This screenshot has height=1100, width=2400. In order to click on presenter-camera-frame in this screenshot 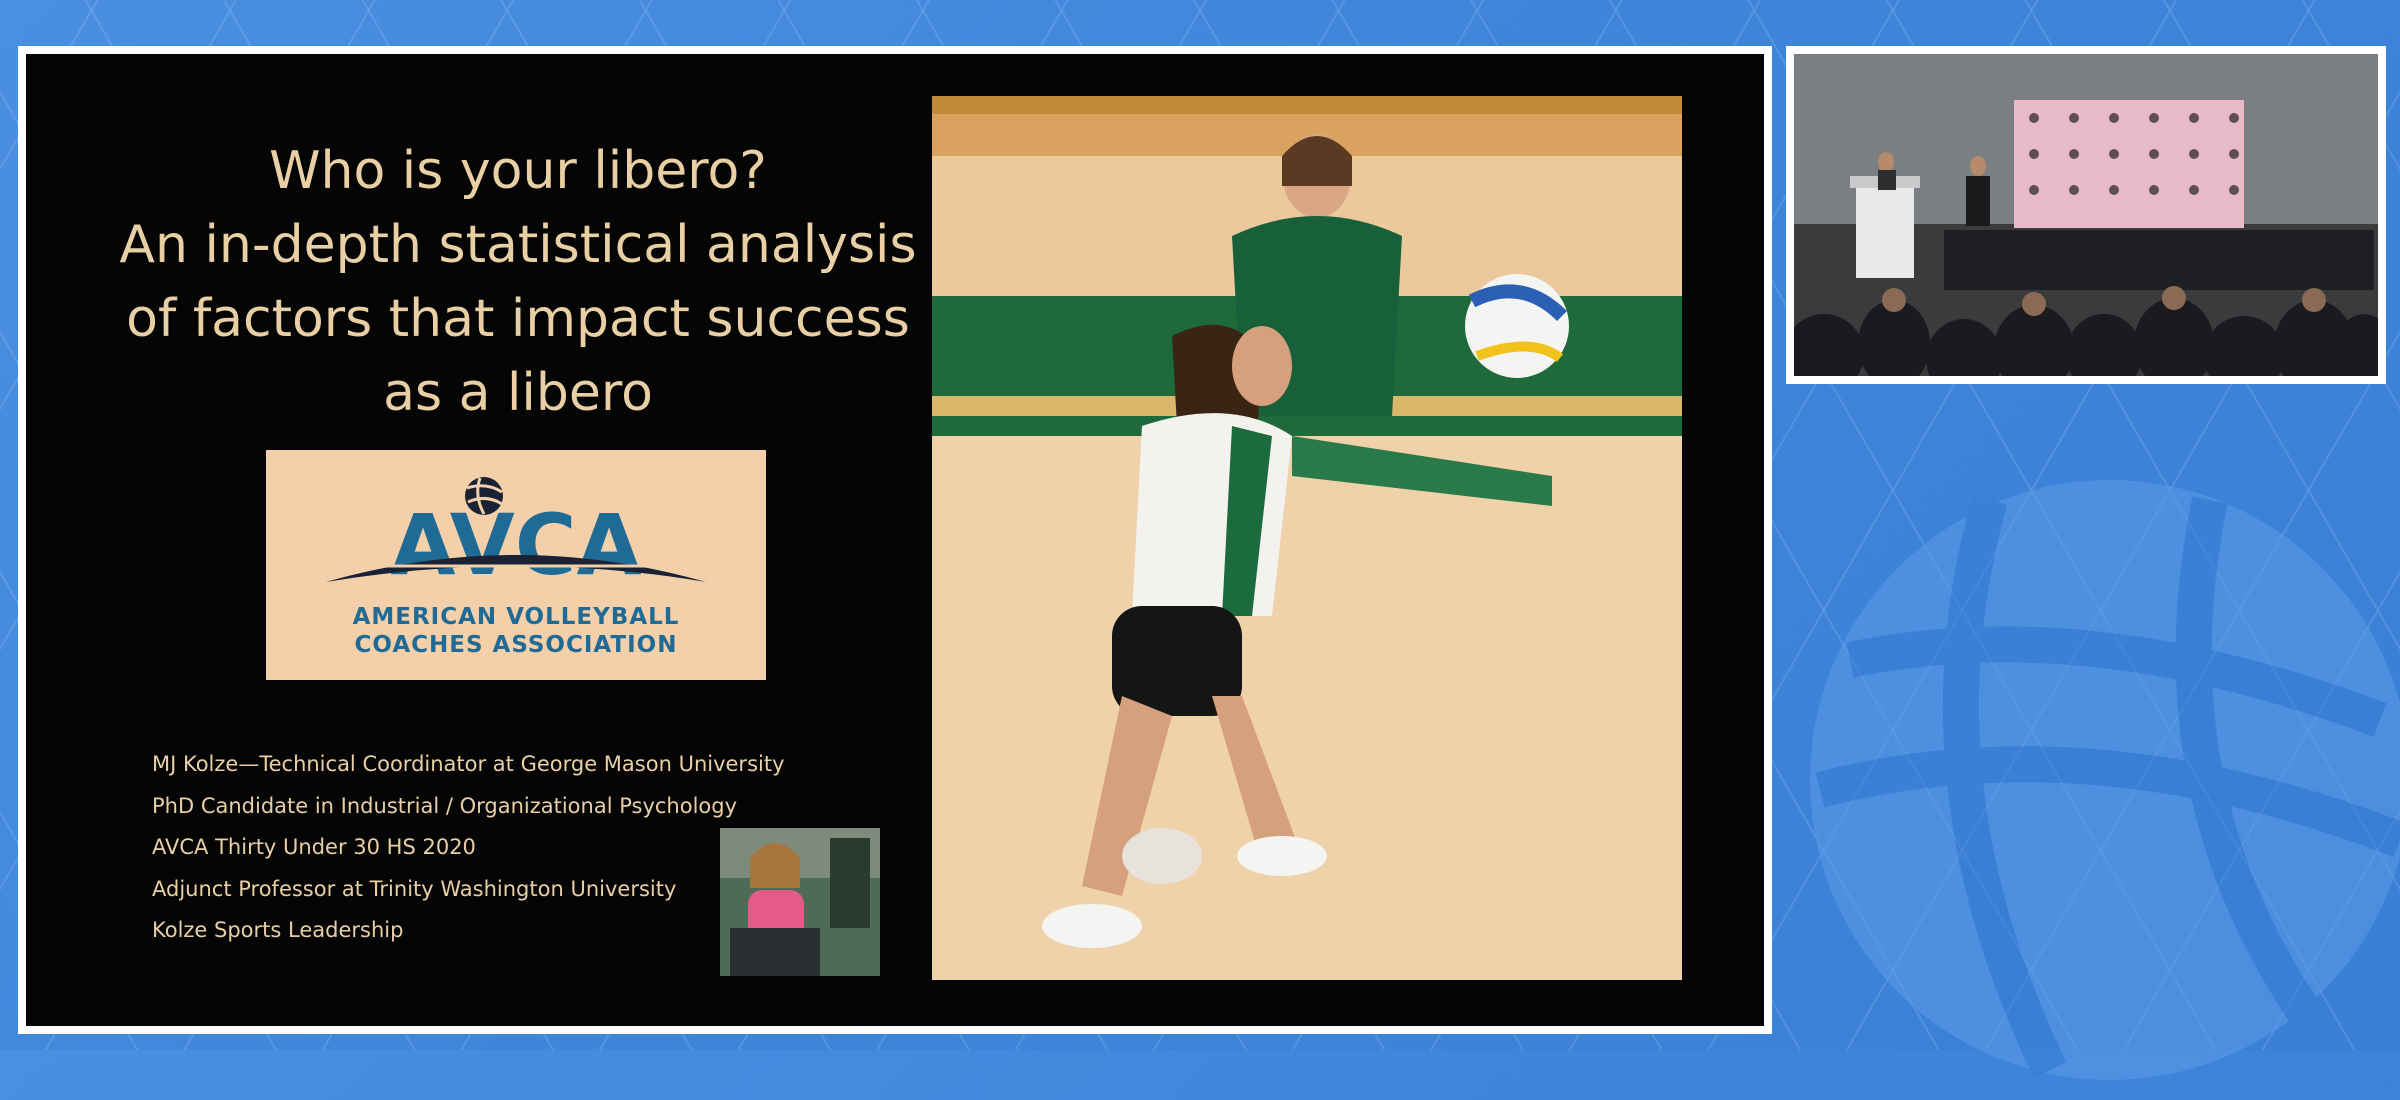, I will do `click(2086, 215)`.